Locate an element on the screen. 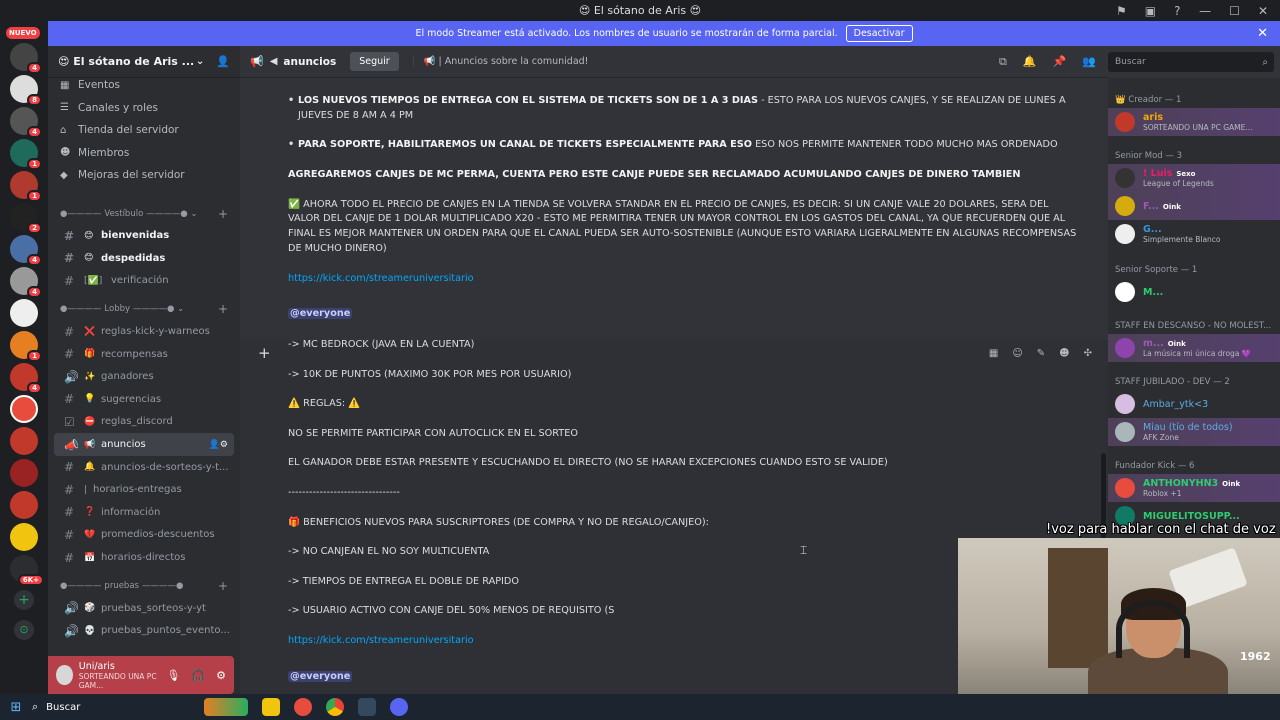 This screenshot has height=720, width=1280. search-input: Buscar ⌕ is located at coordinates (1191, 62).